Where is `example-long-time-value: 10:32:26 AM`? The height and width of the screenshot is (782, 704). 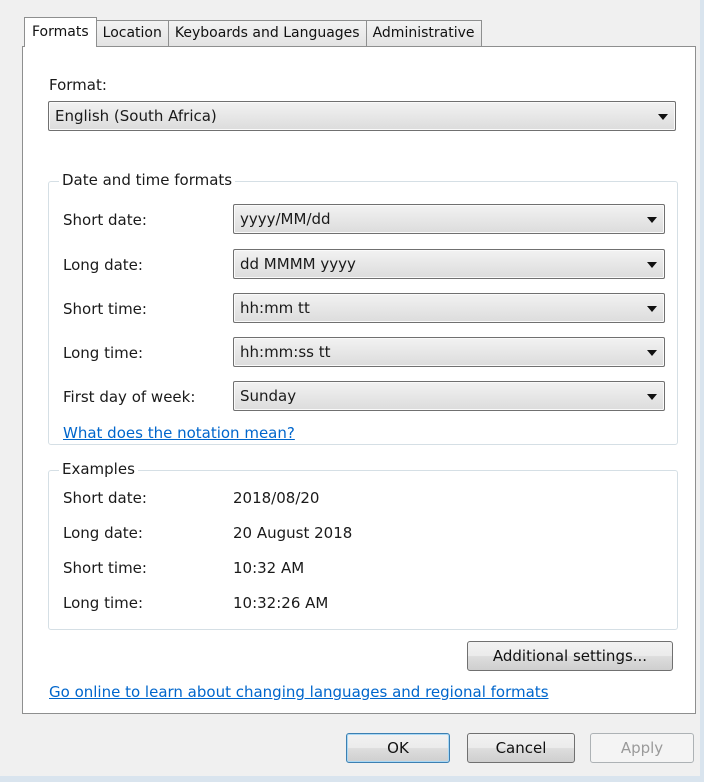
example-long-time-value: 10:32:26 AM is located at coordinates (281, 603).